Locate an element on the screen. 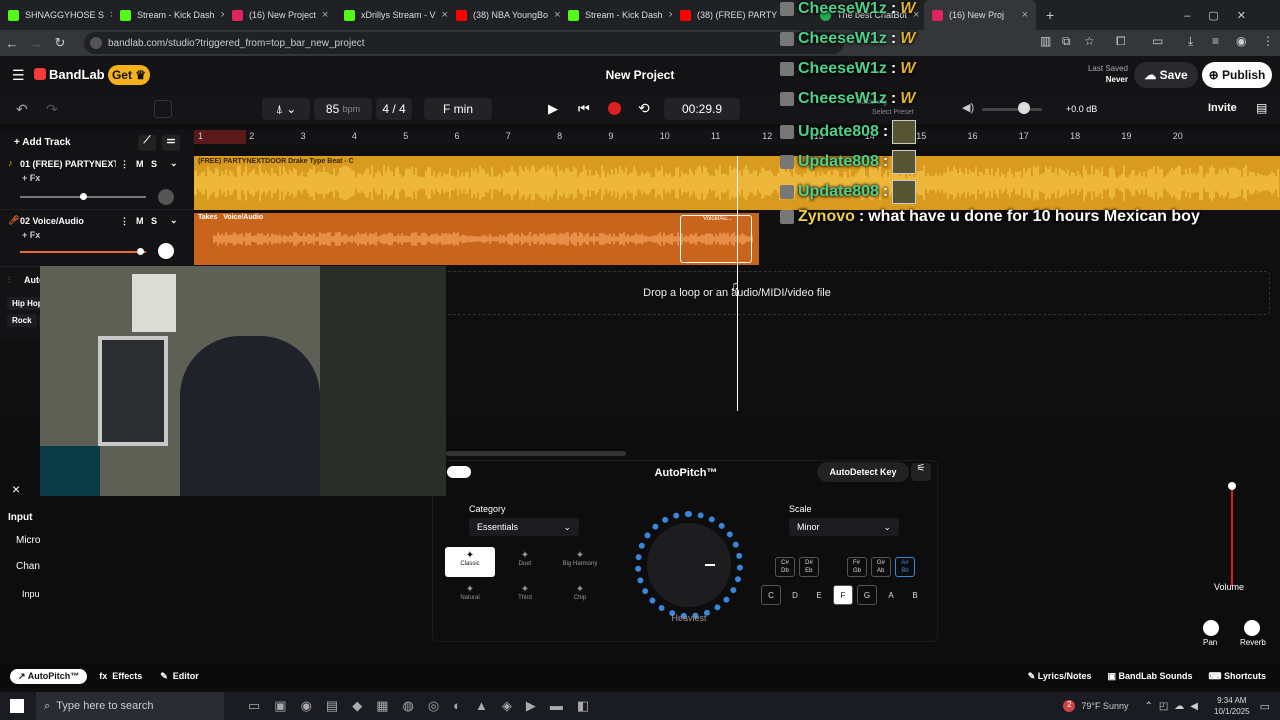  publish-button: ⊕ Publish is located at coordinates (1237, 75).